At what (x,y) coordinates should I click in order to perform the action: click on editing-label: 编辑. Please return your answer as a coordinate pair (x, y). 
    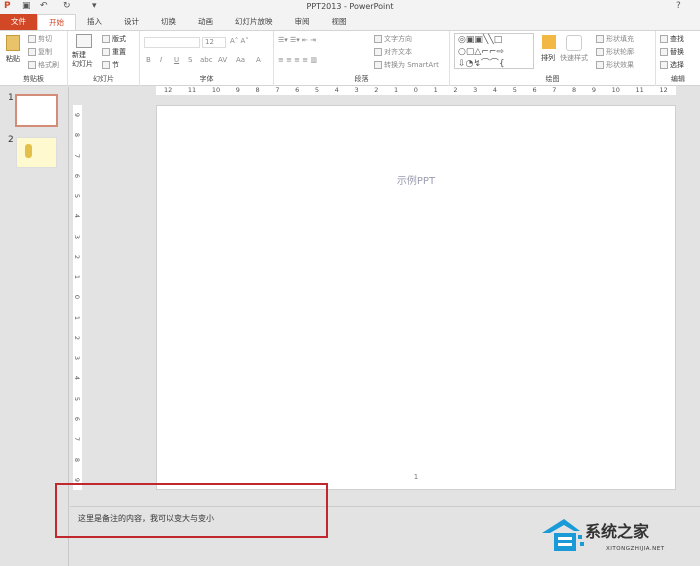
    Looking at the image, I should click on (678, 79).